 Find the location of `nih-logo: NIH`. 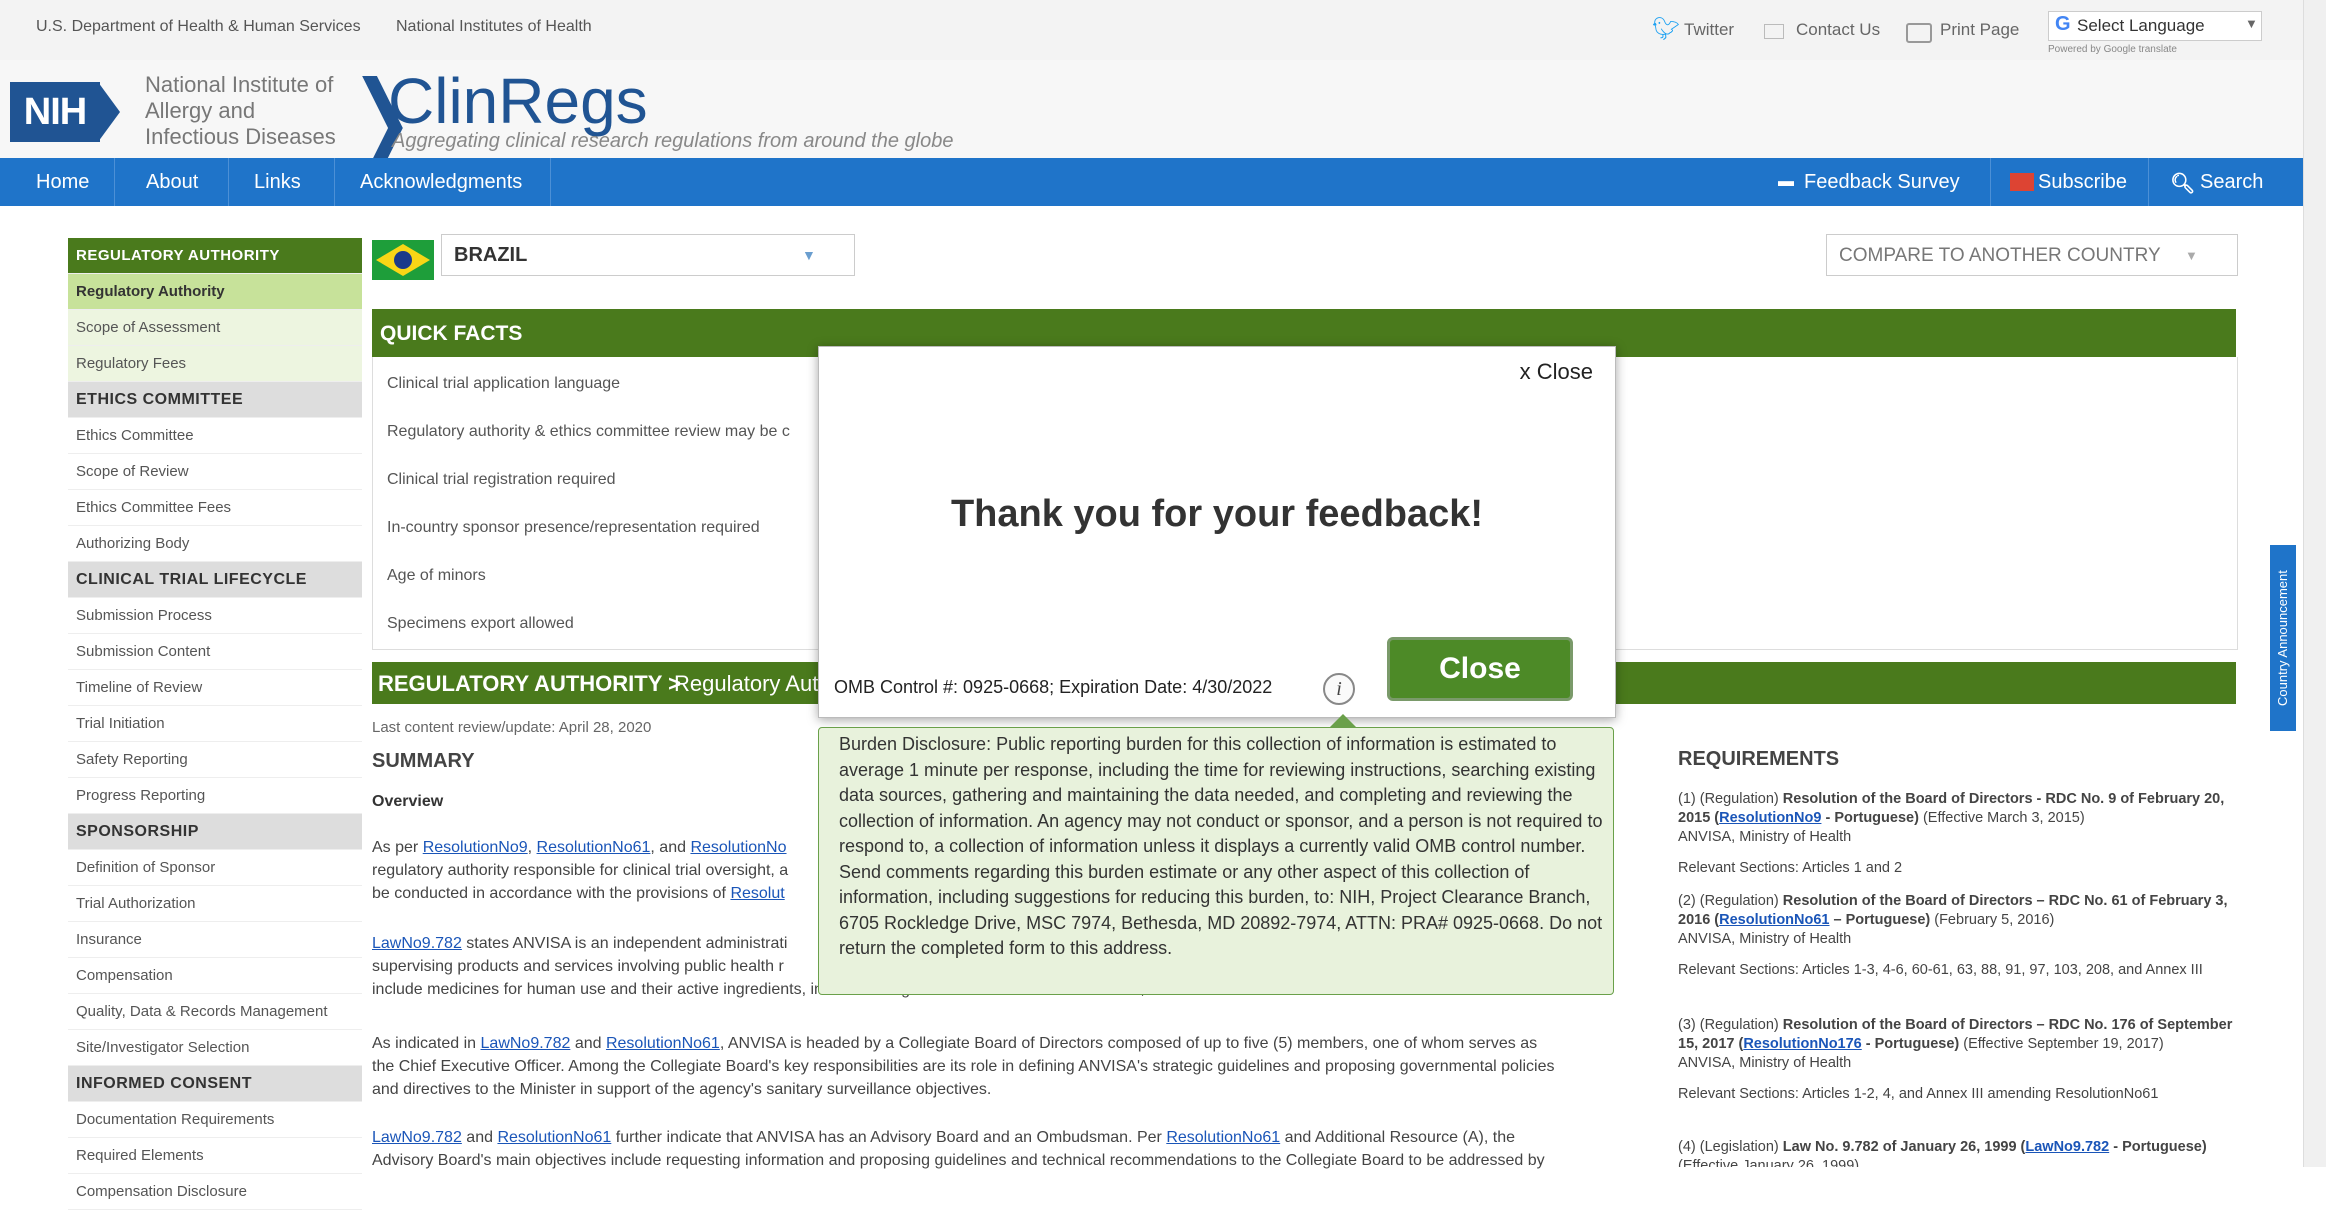

nih-logo: NIH is located at coordinates (55, 112).